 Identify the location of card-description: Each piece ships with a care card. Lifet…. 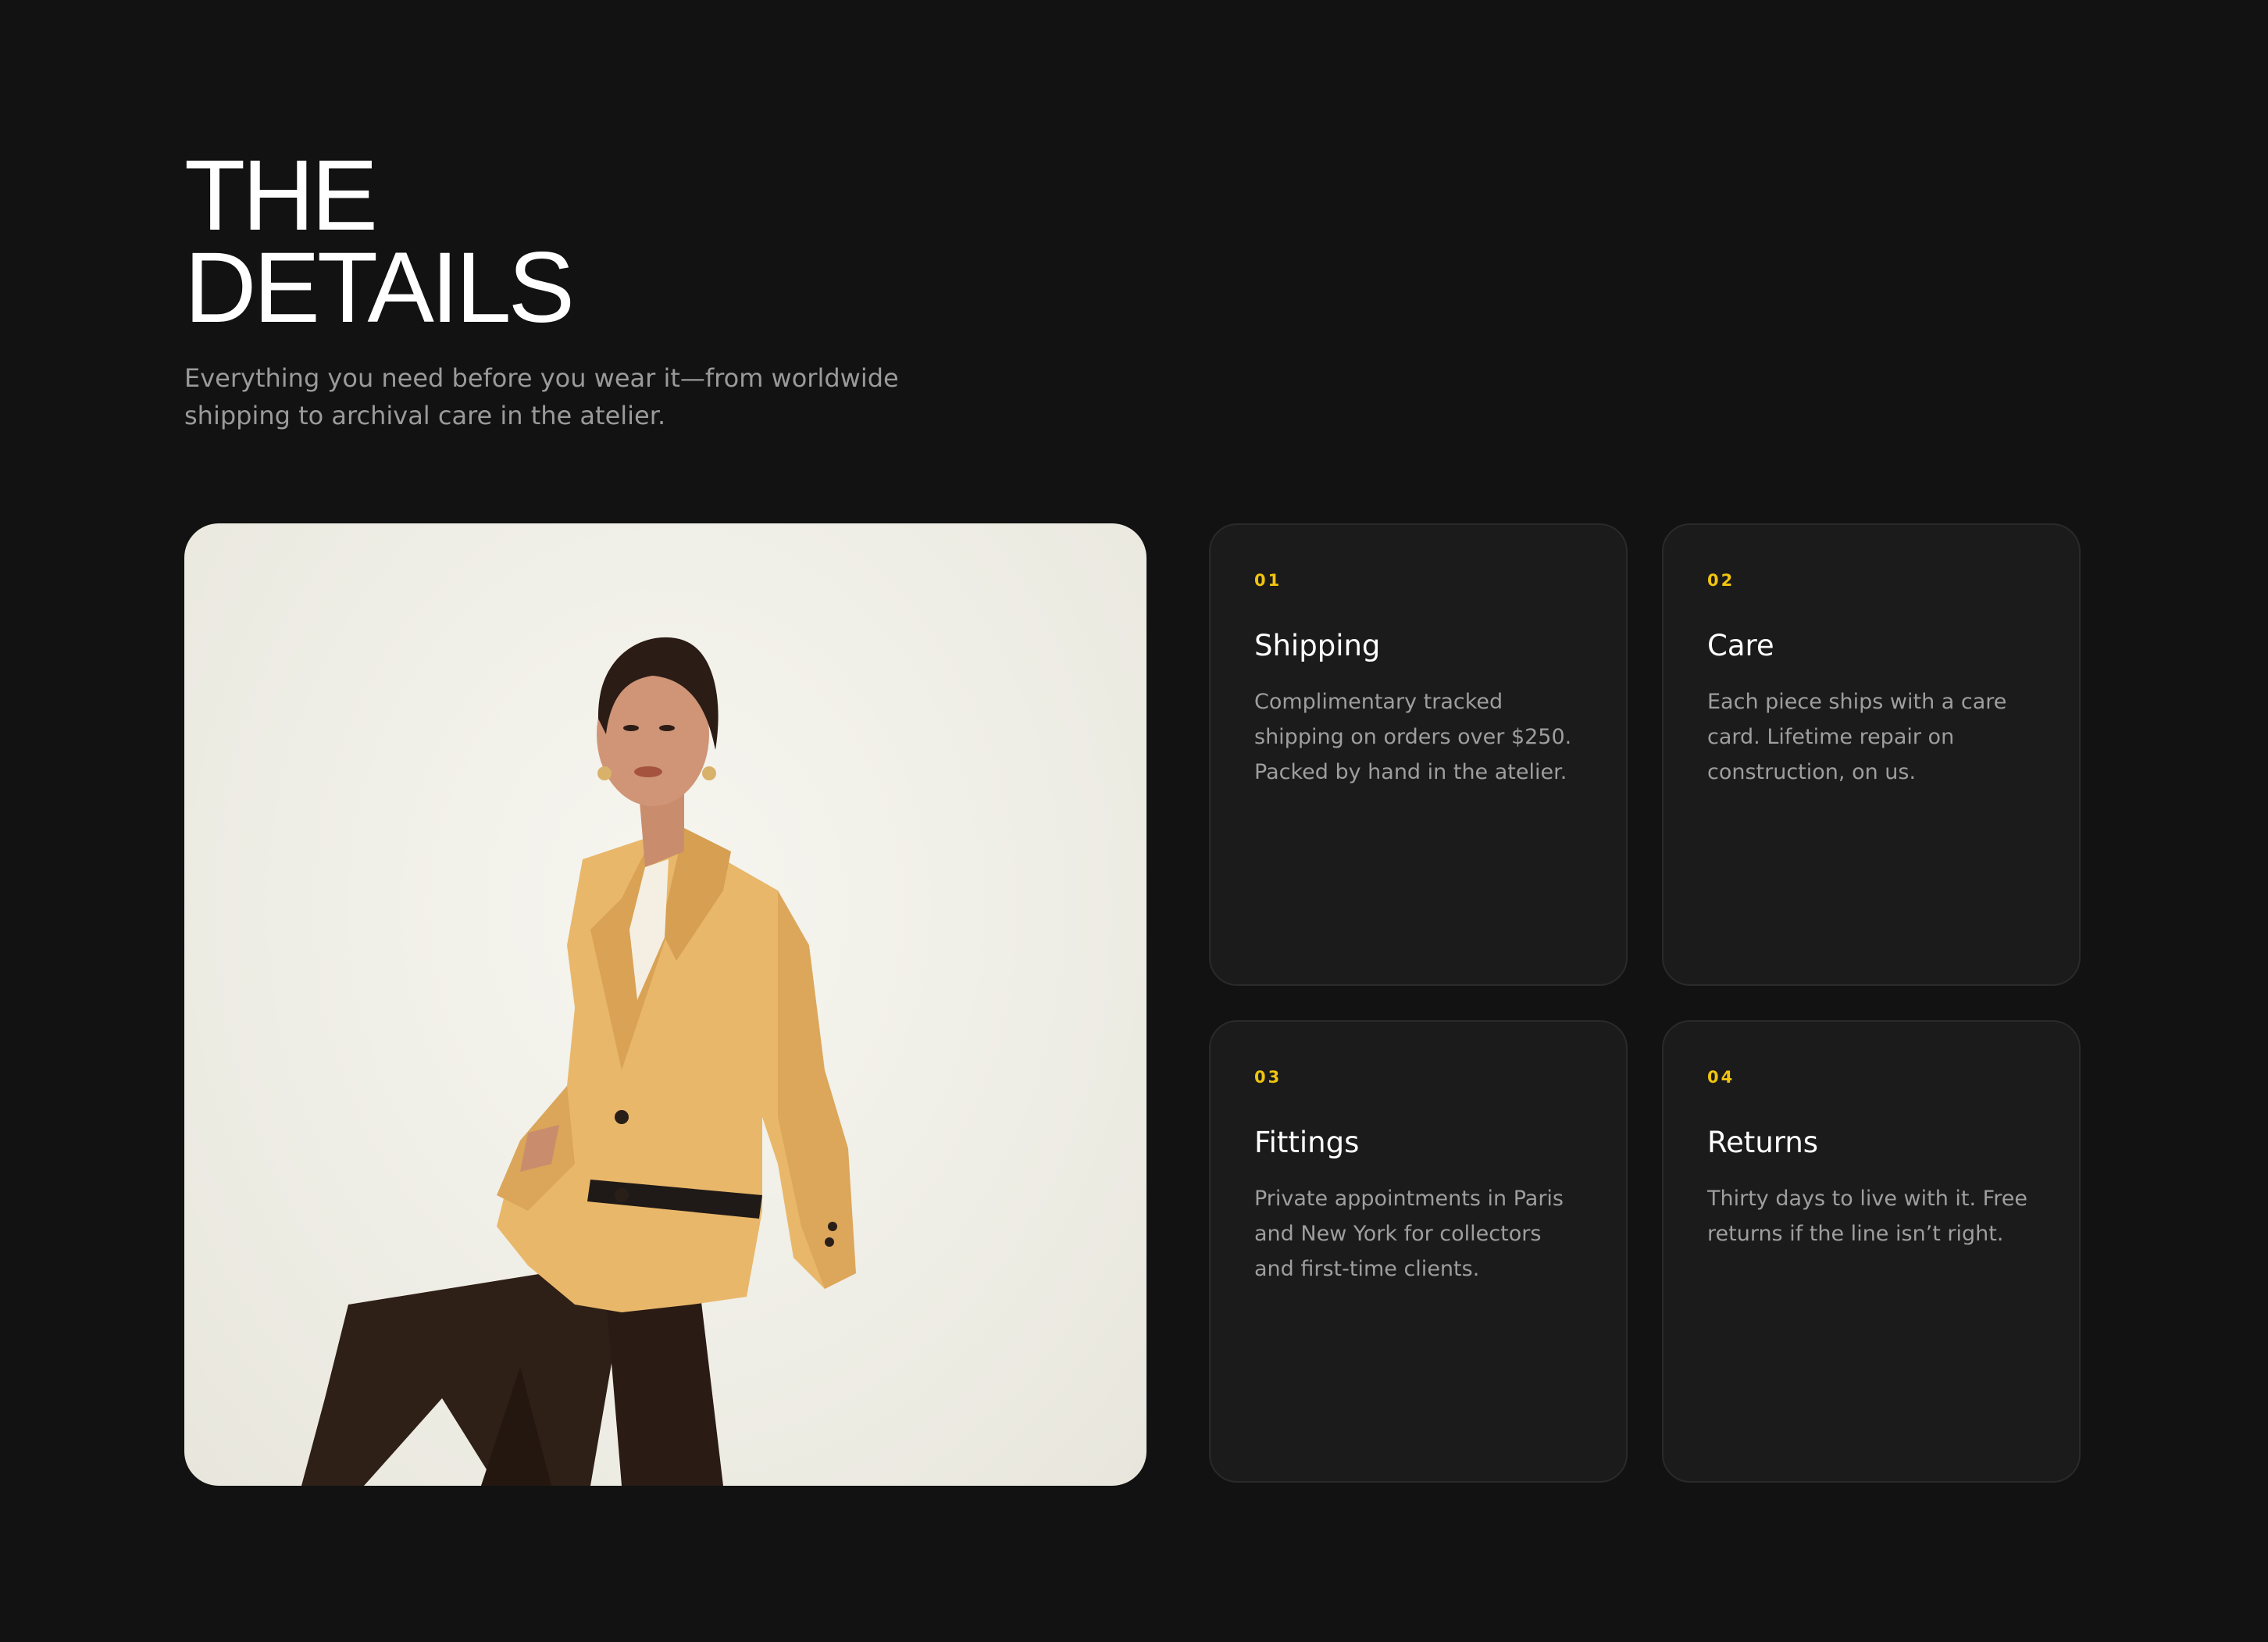
(1857, 737).